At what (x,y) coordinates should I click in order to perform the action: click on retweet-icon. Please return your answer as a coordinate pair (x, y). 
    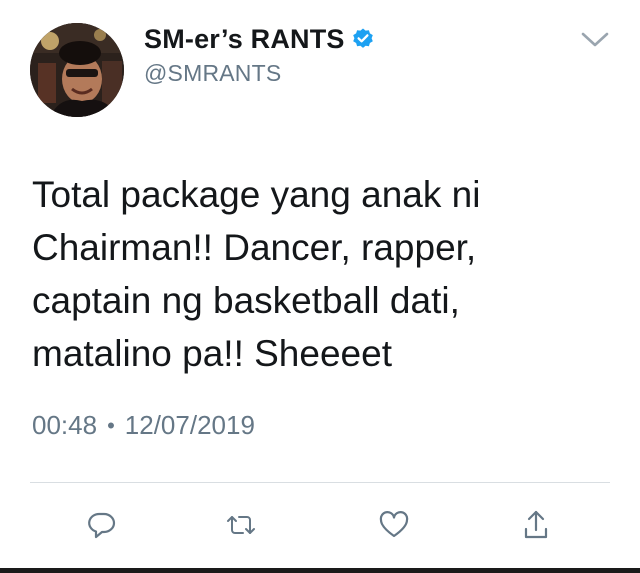
    Looking at the image, I should click on (241, 525).